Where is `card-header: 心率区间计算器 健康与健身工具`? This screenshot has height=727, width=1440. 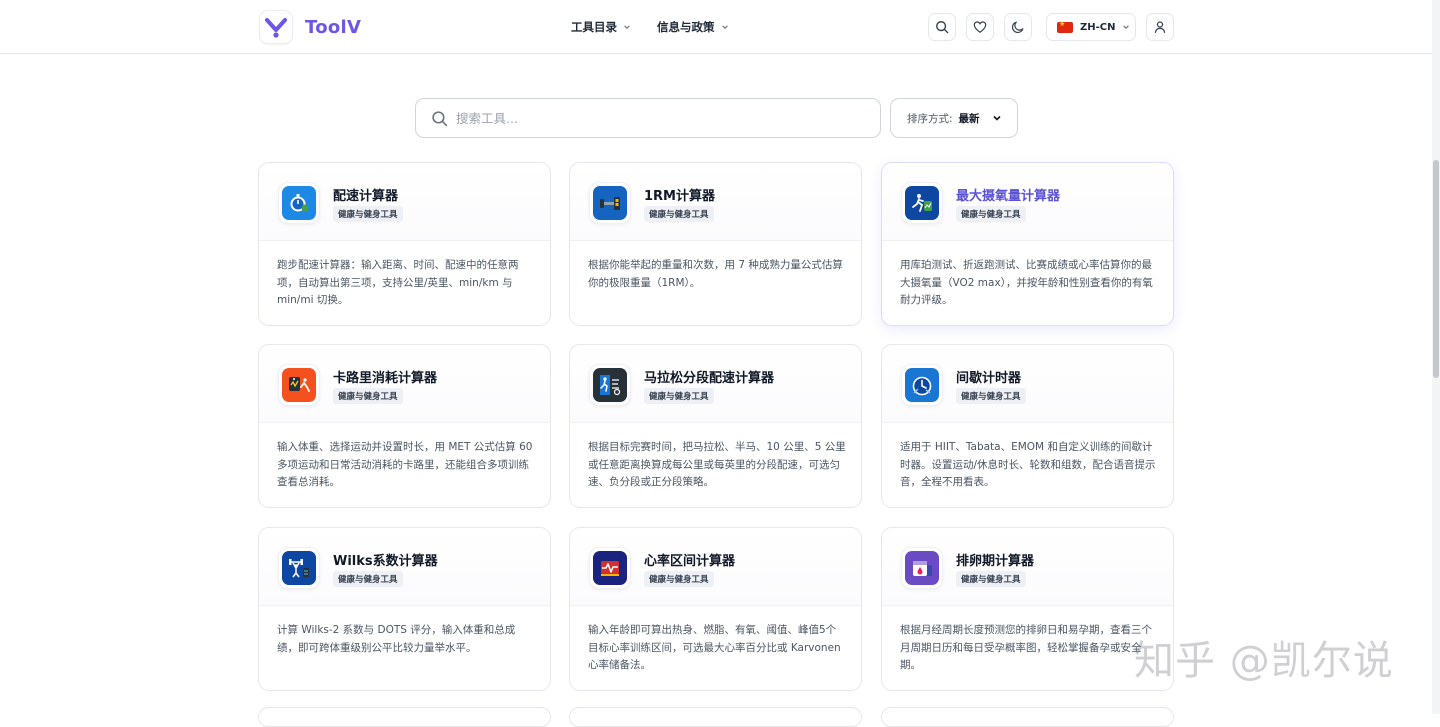
card-header: 心率区间计算器 健康与健身工具 is located at coordinates (715, 567).